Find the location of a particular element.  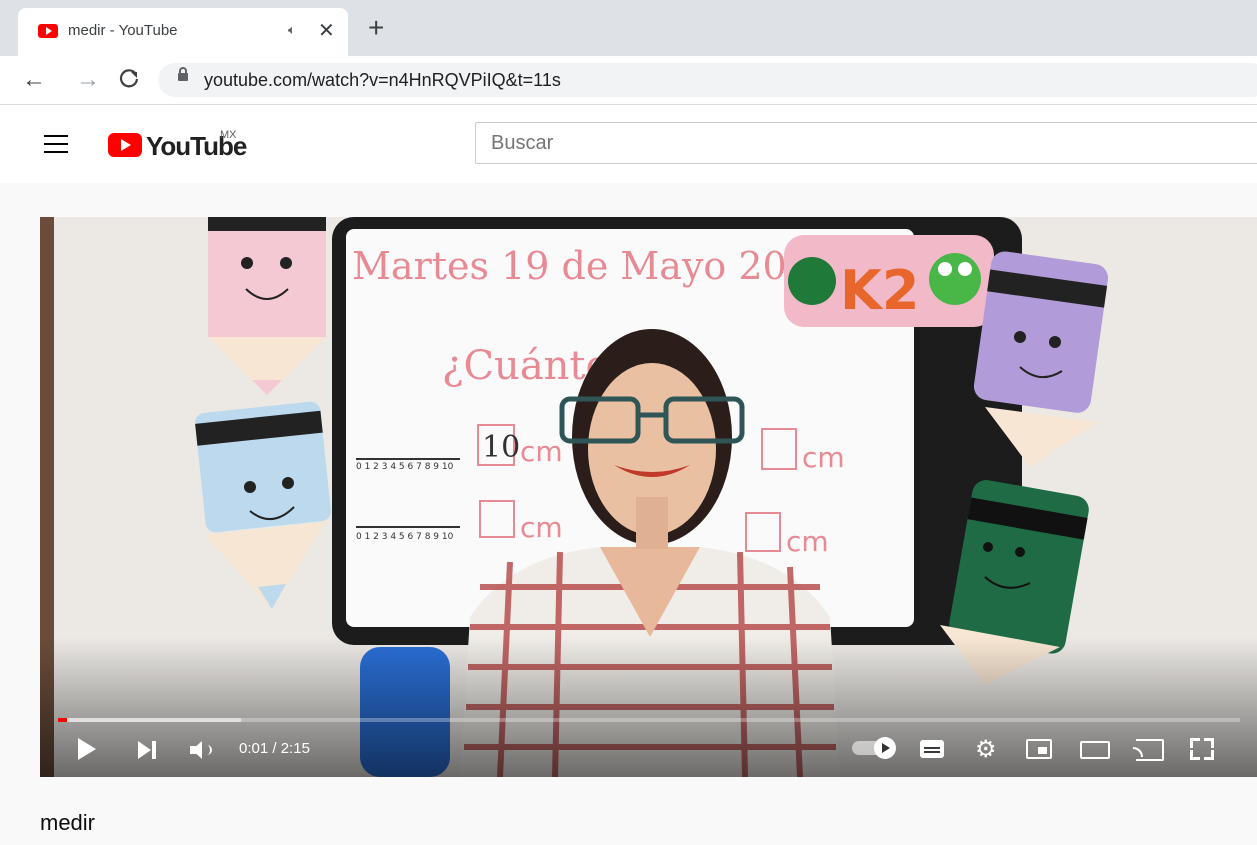

board-heading: Martes 19 de Mayo 2020 is located at coordinates (593, 266).